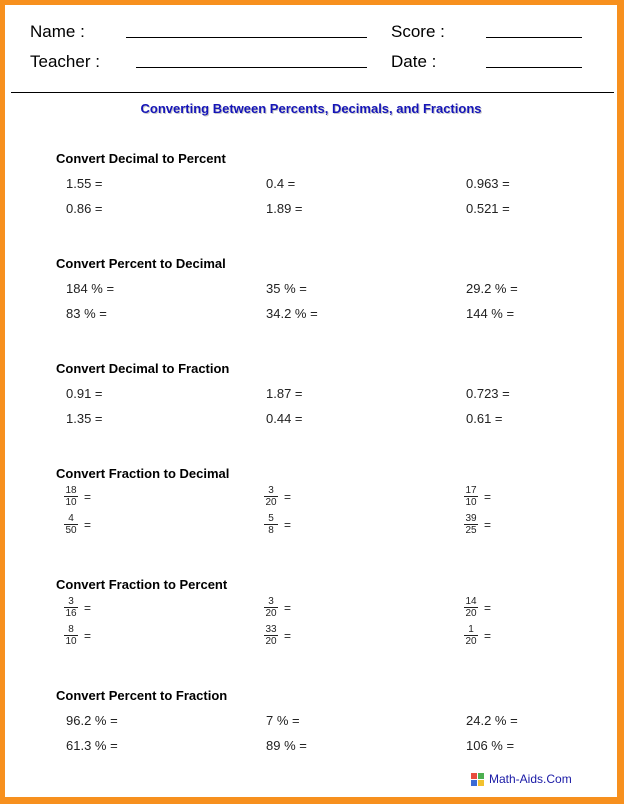 This screenshot has height=804, width=624. I want to click on problem: 144 % =, so click(490, 313).